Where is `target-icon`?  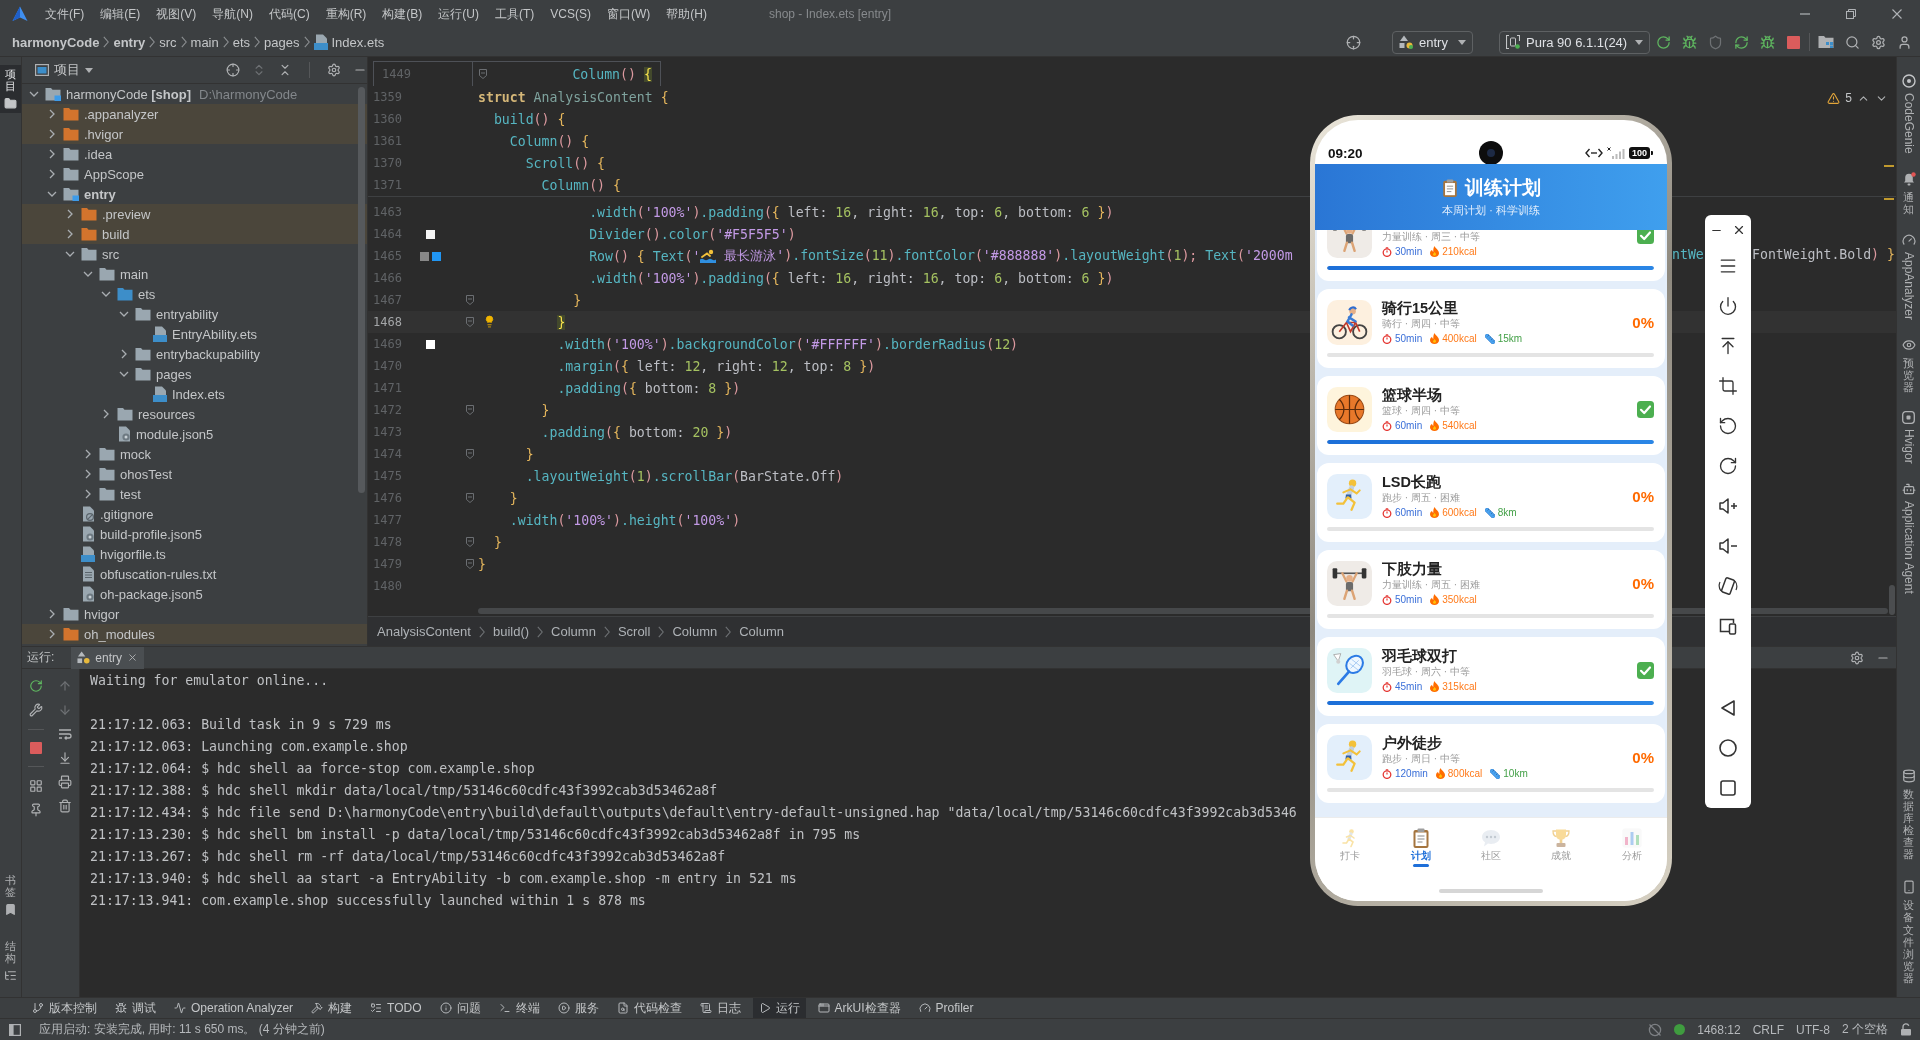 target-icon is located at coordinates (1353, 42).